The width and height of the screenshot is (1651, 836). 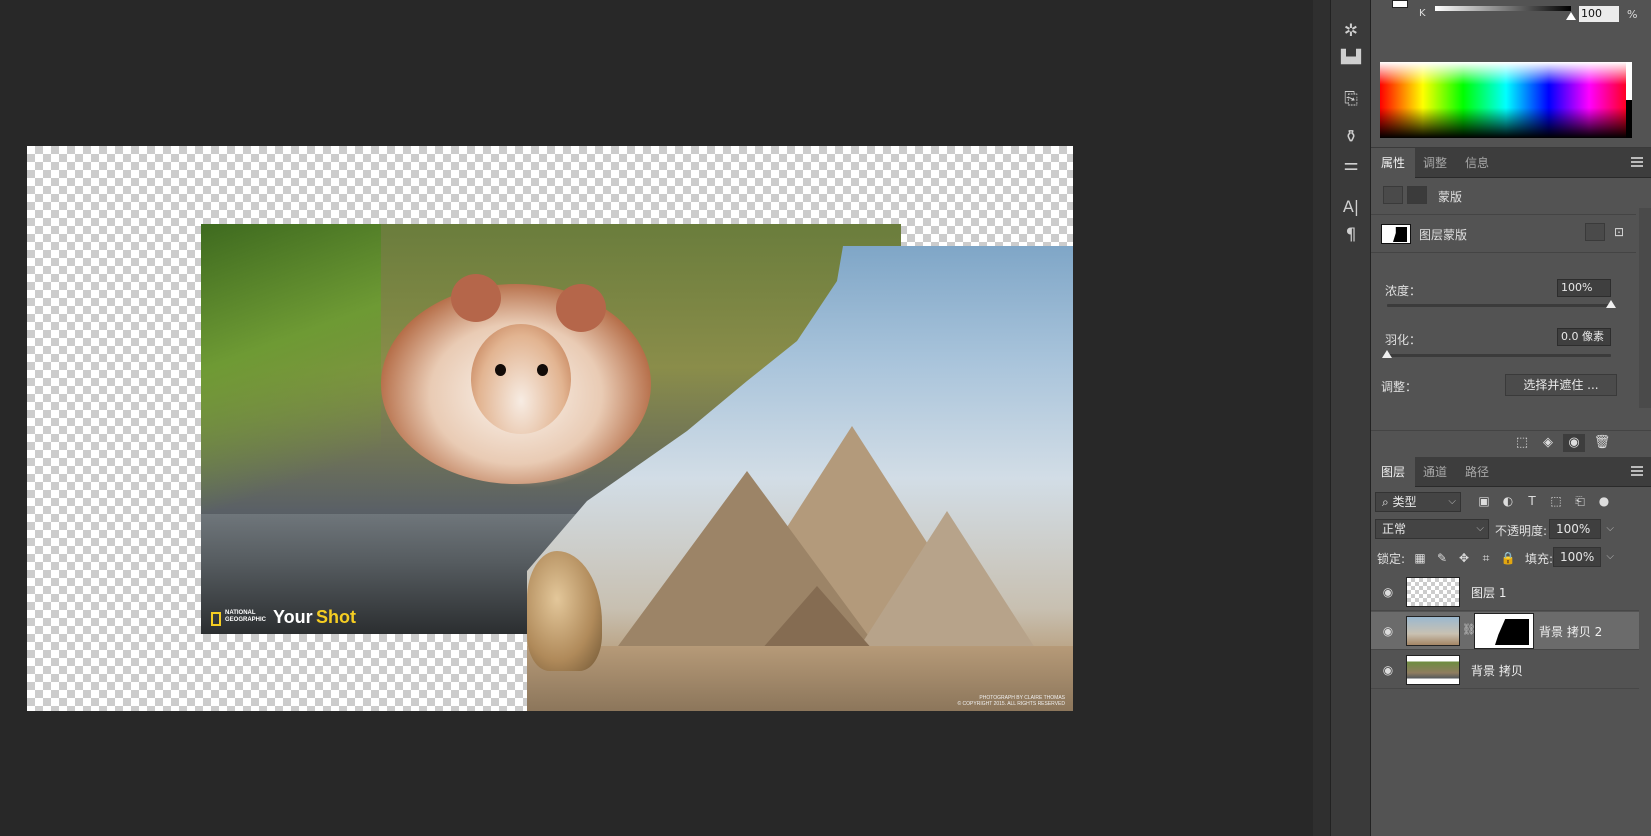 I want to click on histogram-icon: ▙▟, so click(x=1351, y=58).